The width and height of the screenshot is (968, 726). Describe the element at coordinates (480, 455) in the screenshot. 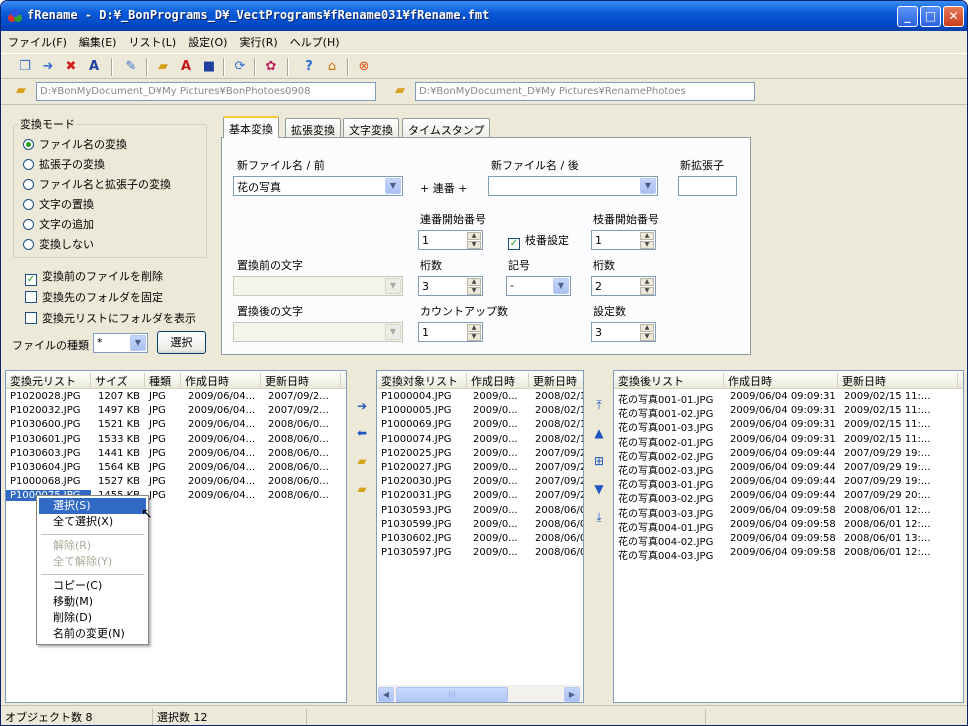

I see `table-row: P1020025.JPG 2009/0... 2007/09/2` at that location.